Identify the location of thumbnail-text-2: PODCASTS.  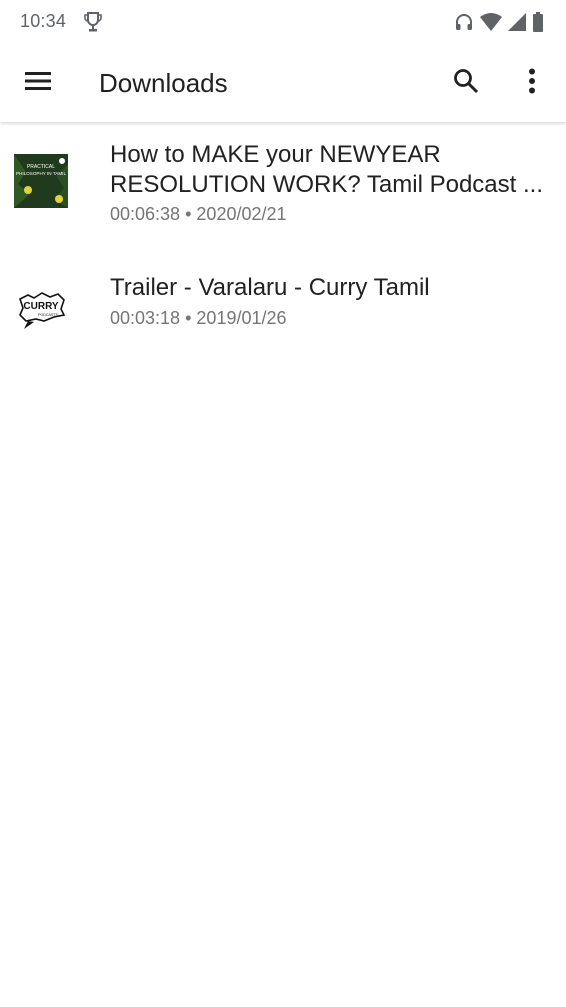
(48, 315).